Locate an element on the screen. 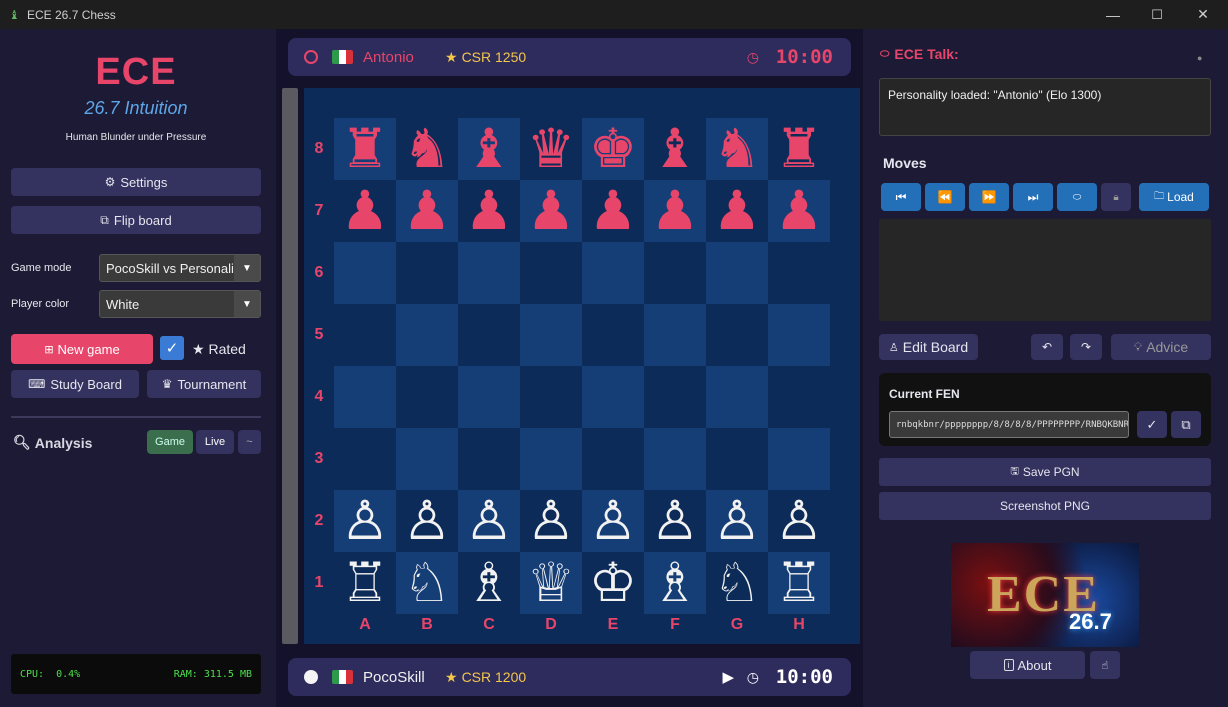  board-square-h4 is located at coordinates (799, 397).